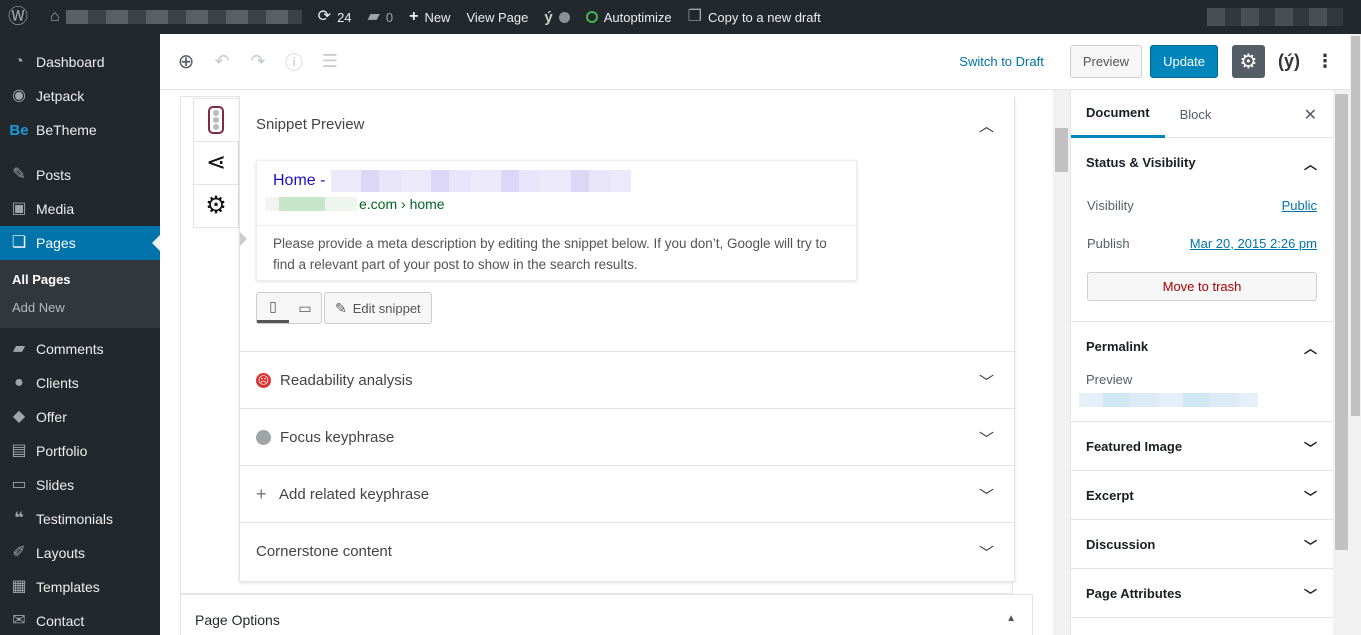  What do you see at coordinates (1202, 286) in the screenshot?
I see `move-to-trash-button: Move to trash` at bounding box center [1202, 286].